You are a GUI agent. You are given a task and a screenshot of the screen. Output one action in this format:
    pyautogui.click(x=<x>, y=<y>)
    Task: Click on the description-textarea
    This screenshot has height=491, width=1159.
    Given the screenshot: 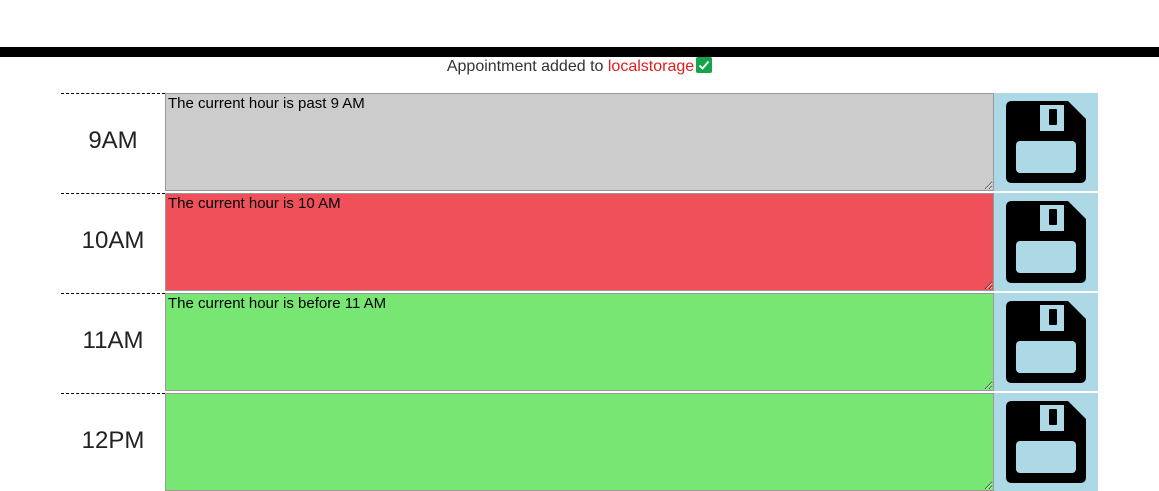 What is the action you would take?
    pyautogui.click(x=579, y=442)
    